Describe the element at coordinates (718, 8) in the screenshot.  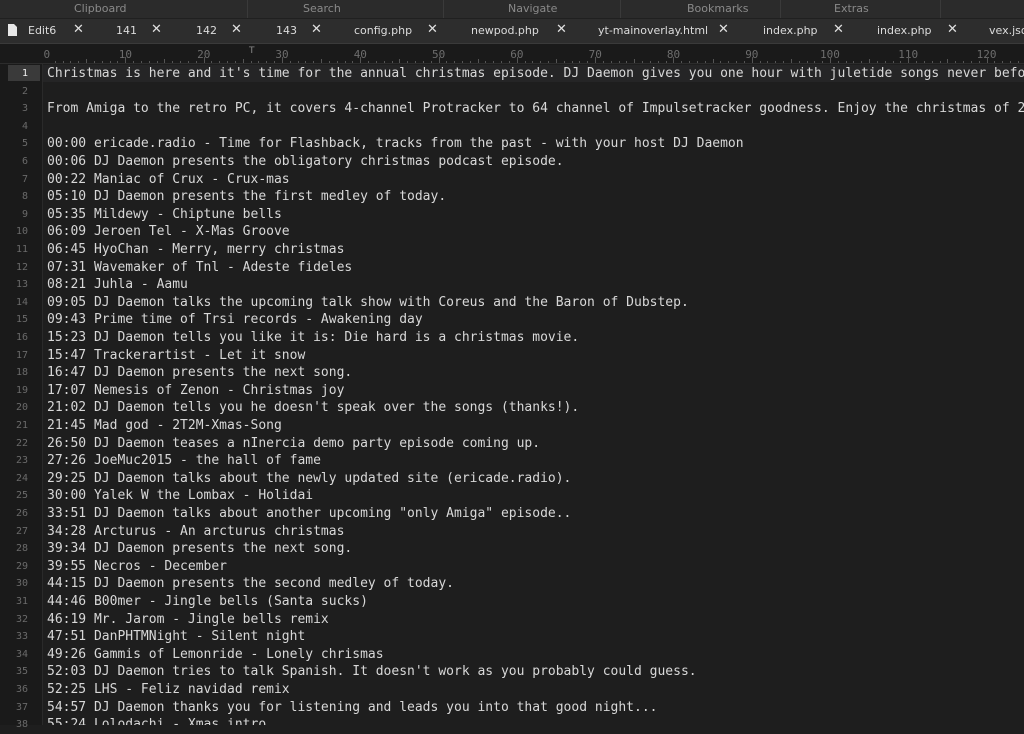
I see `ribbon-group-bookmarks: Bookmarks` at that location.